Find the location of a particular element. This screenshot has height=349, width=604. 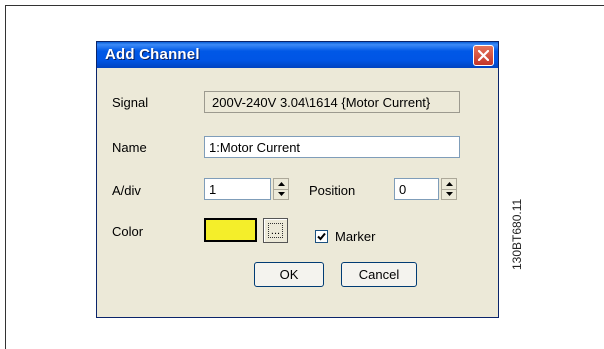

marker-checkbox is located at coordinates (321, 236).